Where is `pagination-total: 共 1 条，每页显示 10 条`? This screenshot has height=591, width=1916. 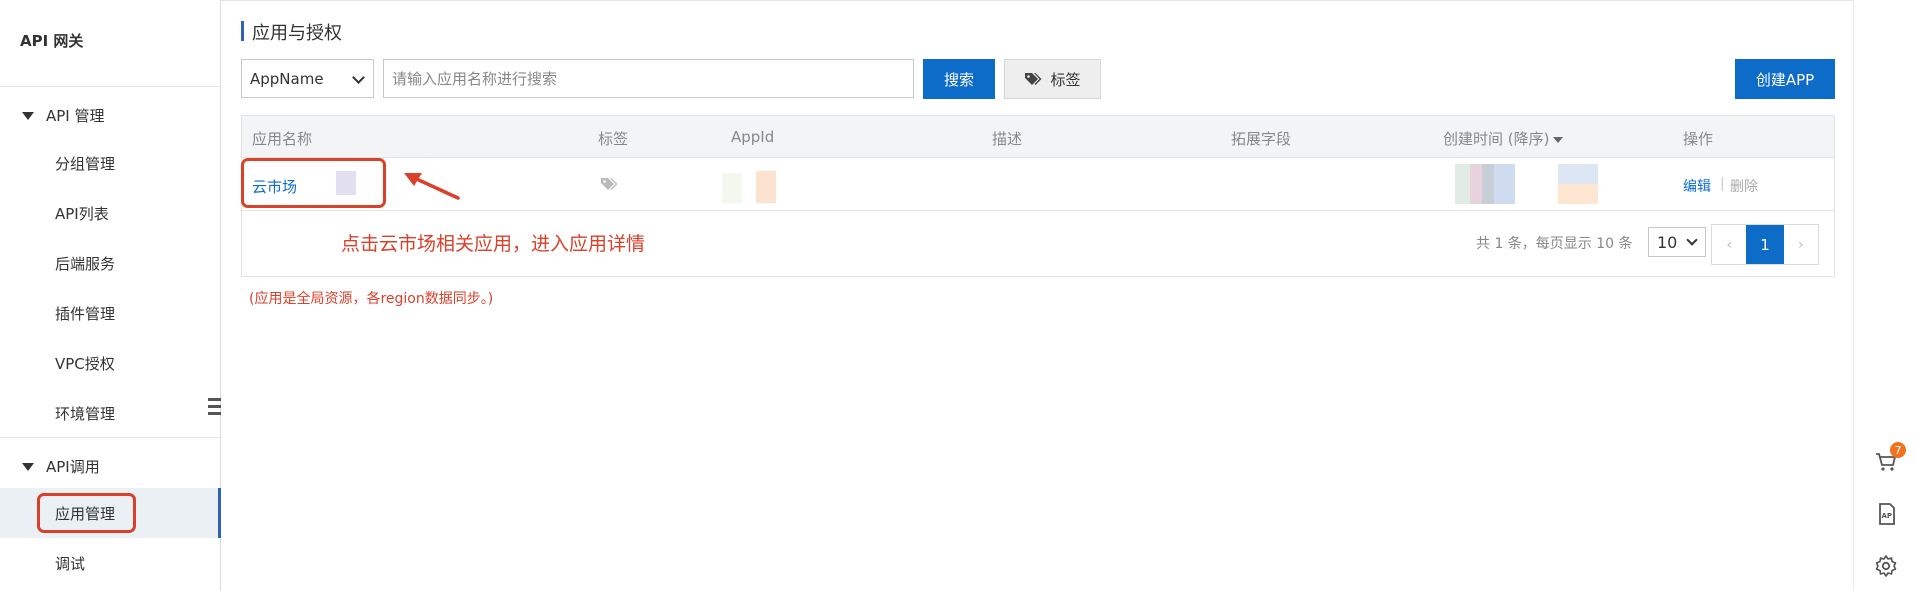
pagination-total: 共 1 条，每页显示 10 条 is located at coordinates (1554, 244).